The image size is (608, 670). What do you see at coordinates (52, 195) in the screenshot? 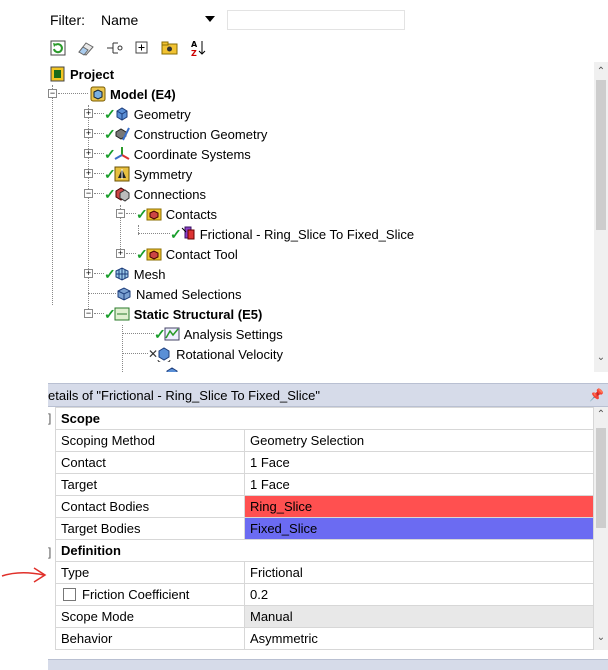
I see `tree-guide` at bounding box center [52, 195].